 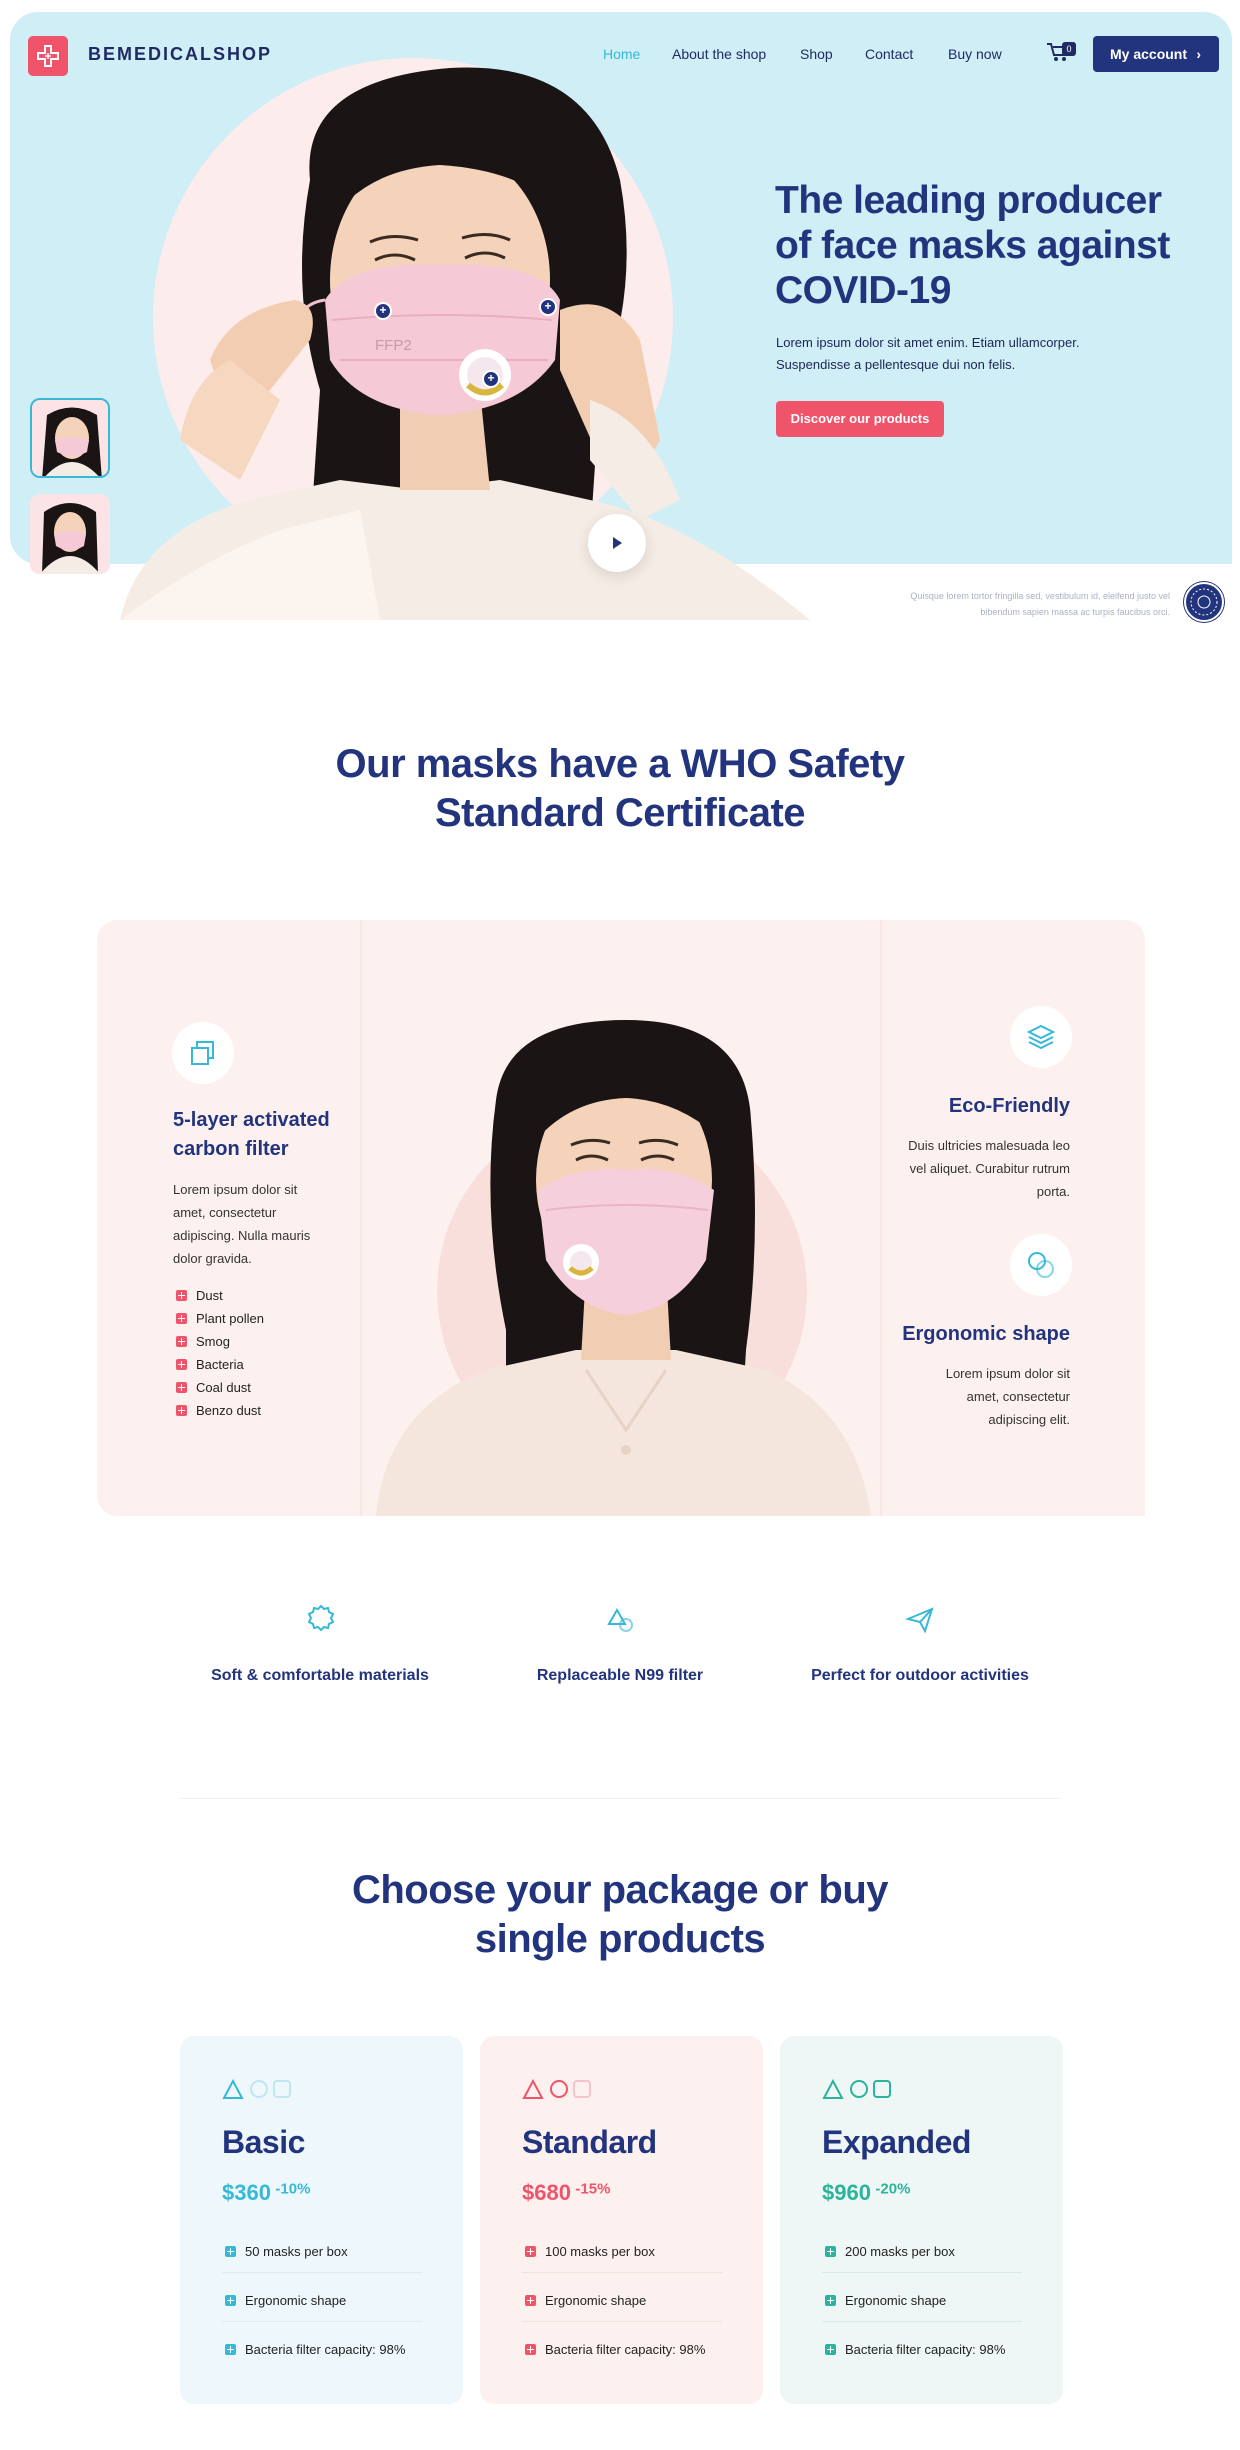 What do you see at coordinates (986, 1334) in the screenshot?
I see `feature-title-ergonomic-shape: Ergonomic shape` at bounding box center [986, 1334].